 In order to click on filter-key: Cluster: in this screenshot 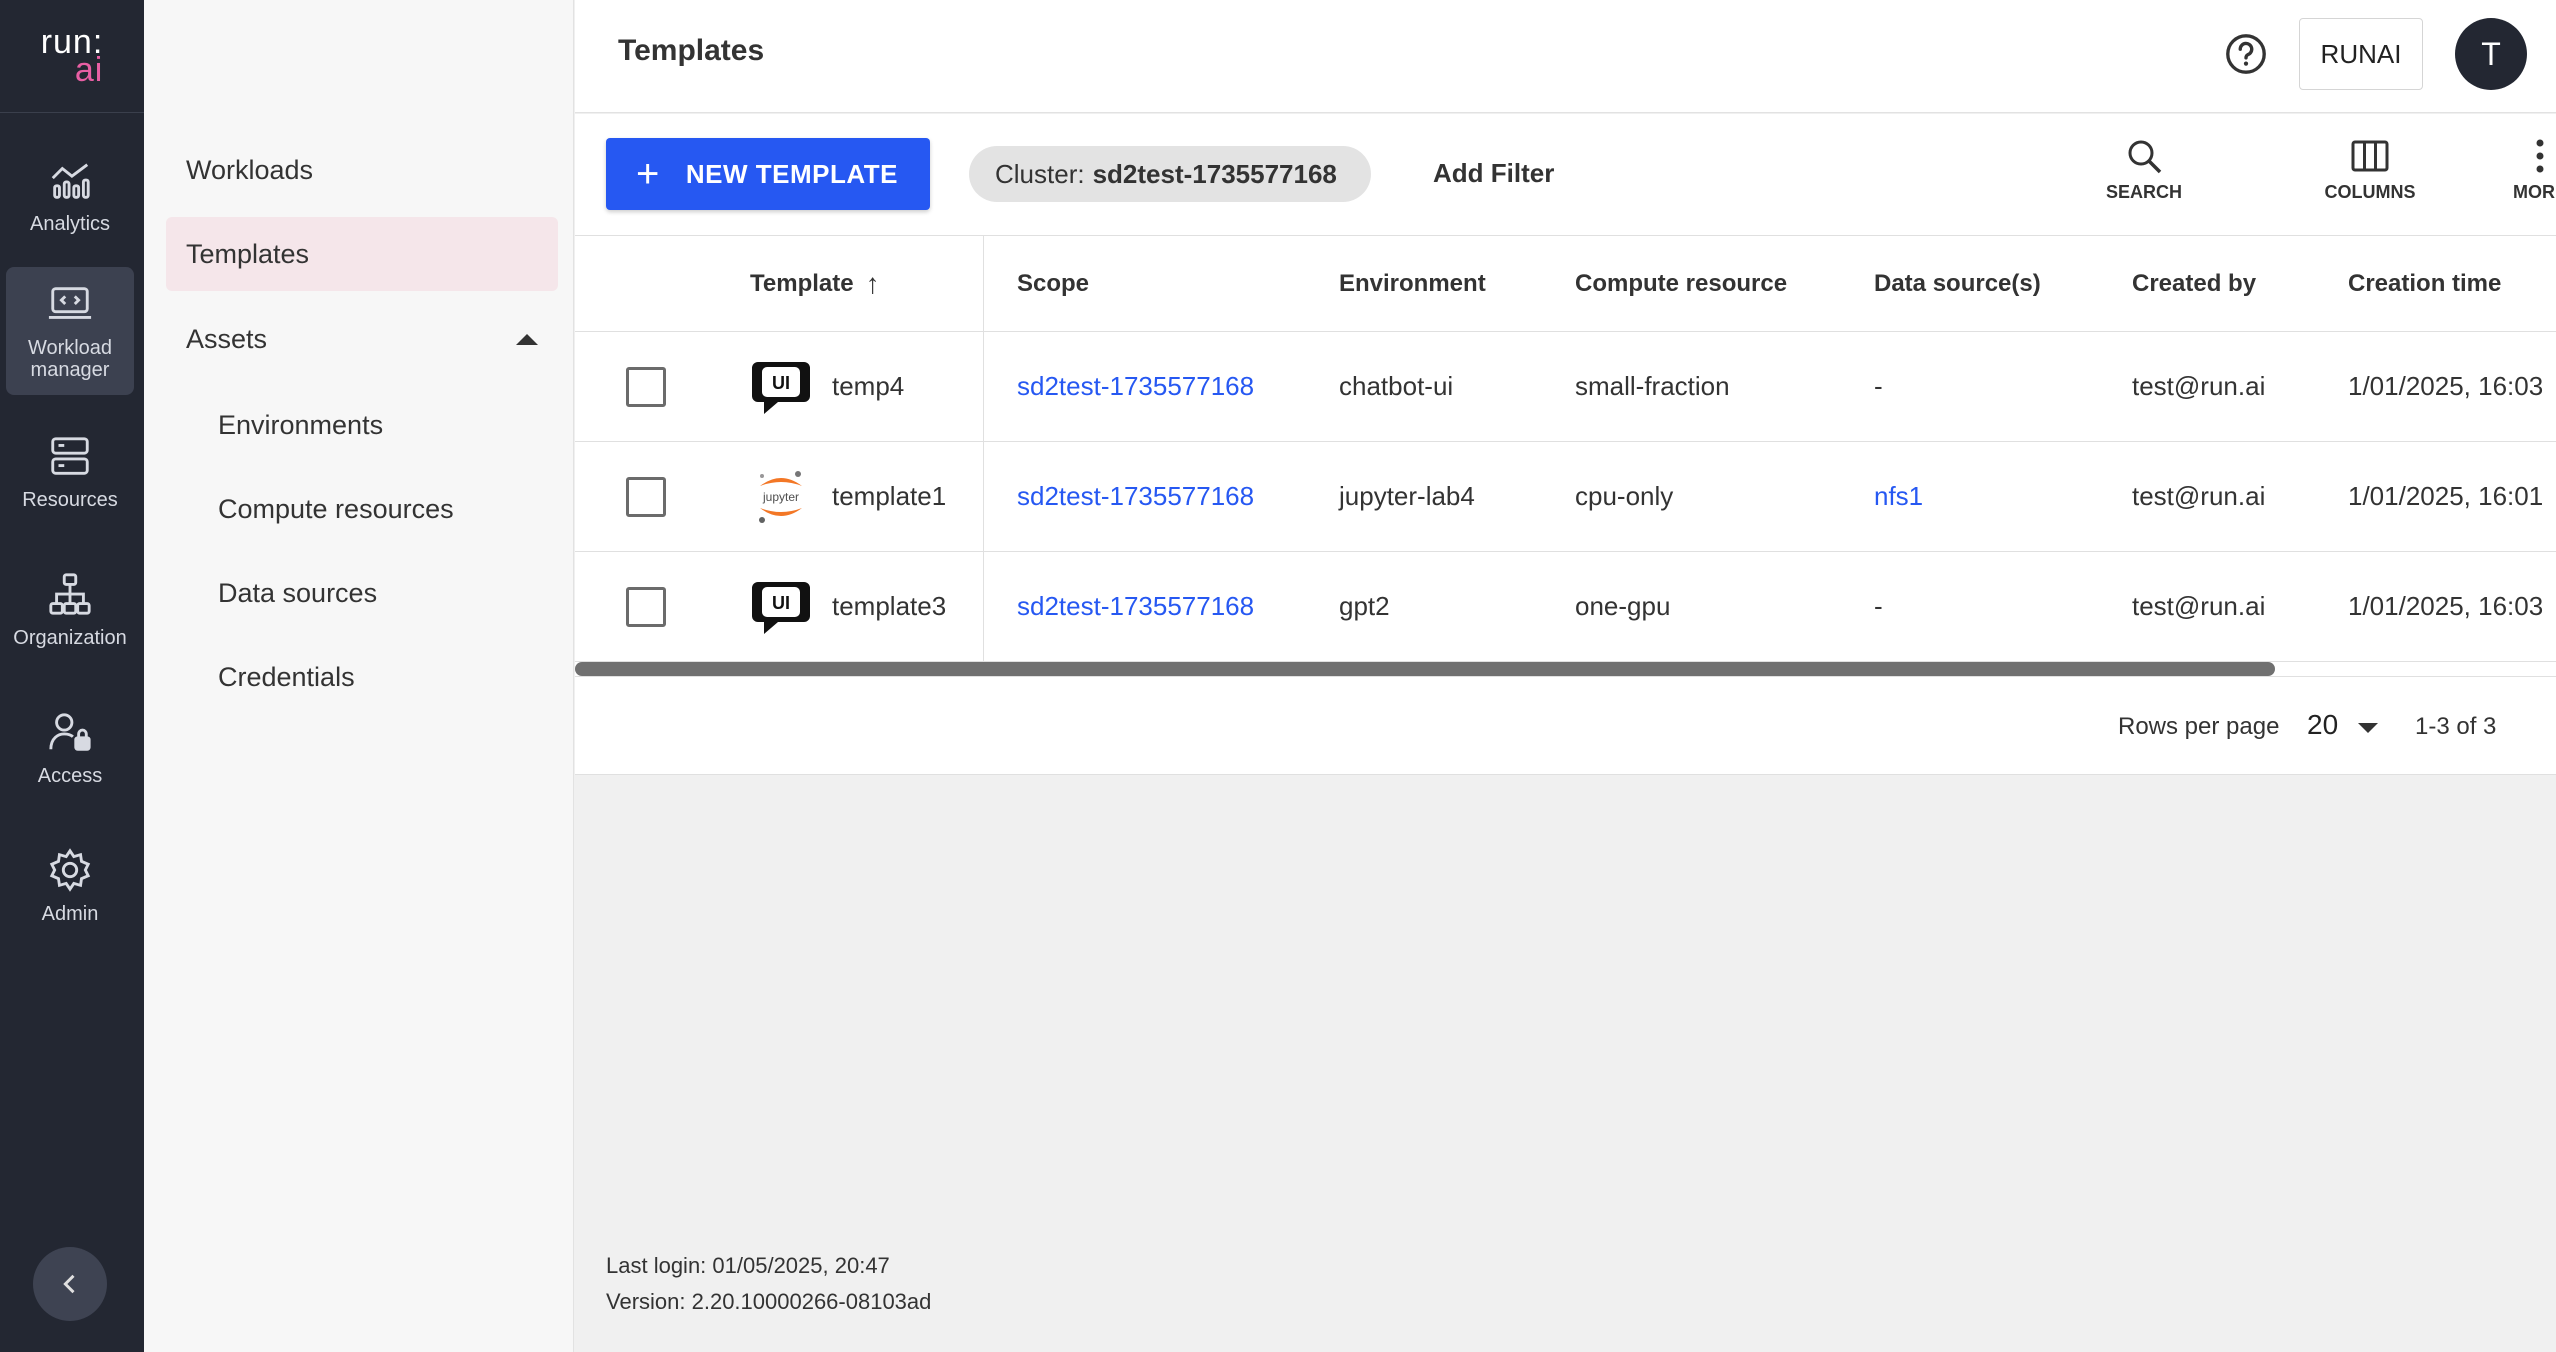, I will do `click(1040, 173)`.